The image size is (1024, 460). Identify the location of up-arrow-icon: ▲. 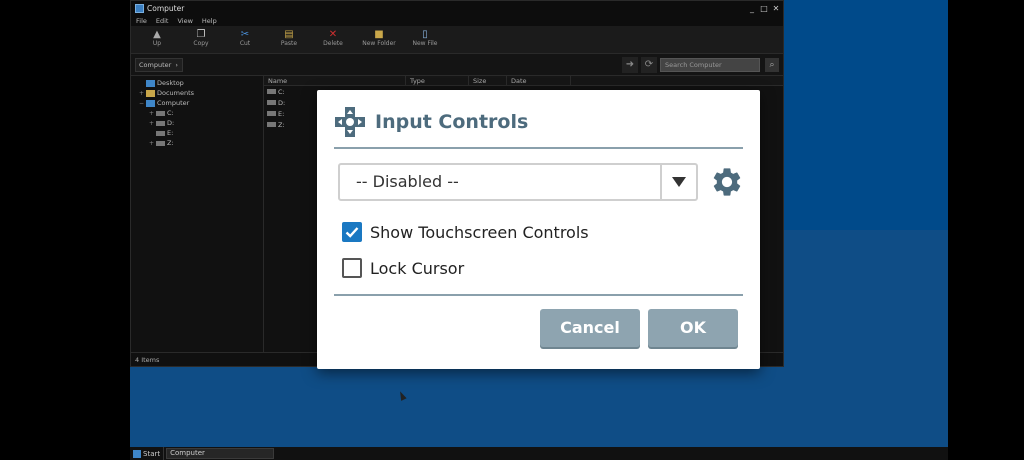
(157, 34).